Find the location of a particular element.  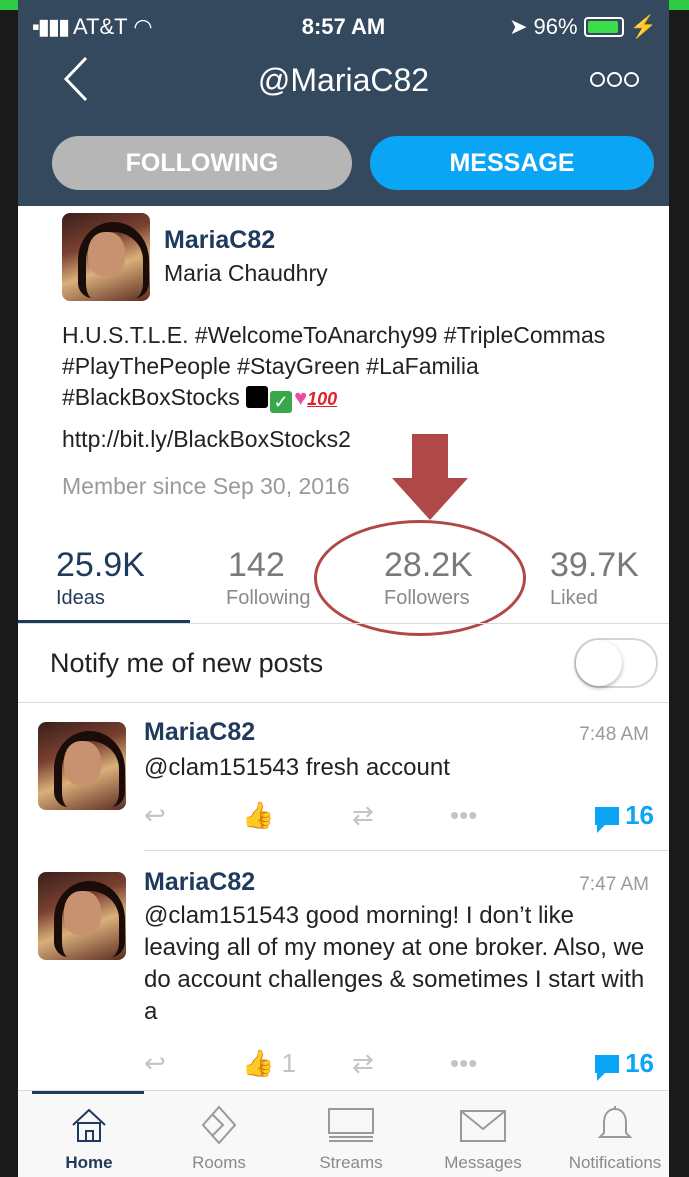

tab-messages-label: Messages is located at coordinates (483, 1162).